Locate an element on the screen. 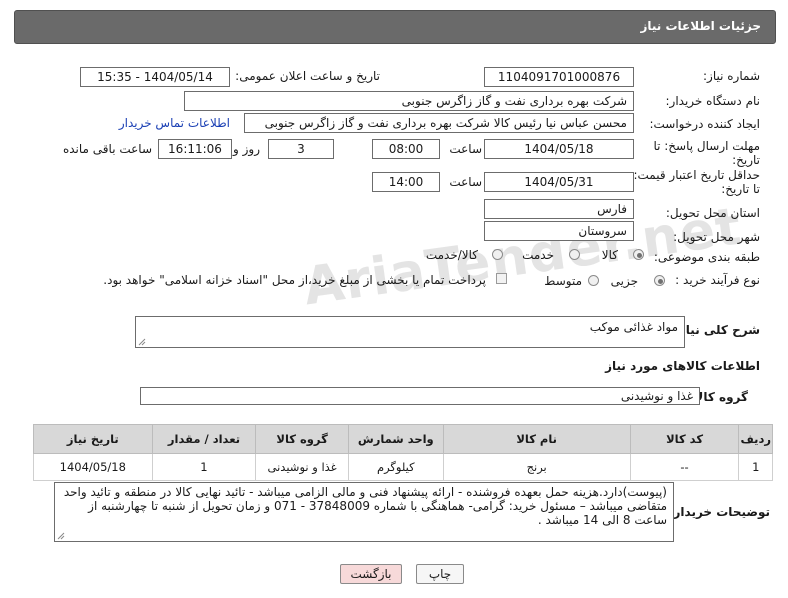 This screenshot has width=788, height=598. process-option-medium: متوسط is located at coordinates (563, 281).